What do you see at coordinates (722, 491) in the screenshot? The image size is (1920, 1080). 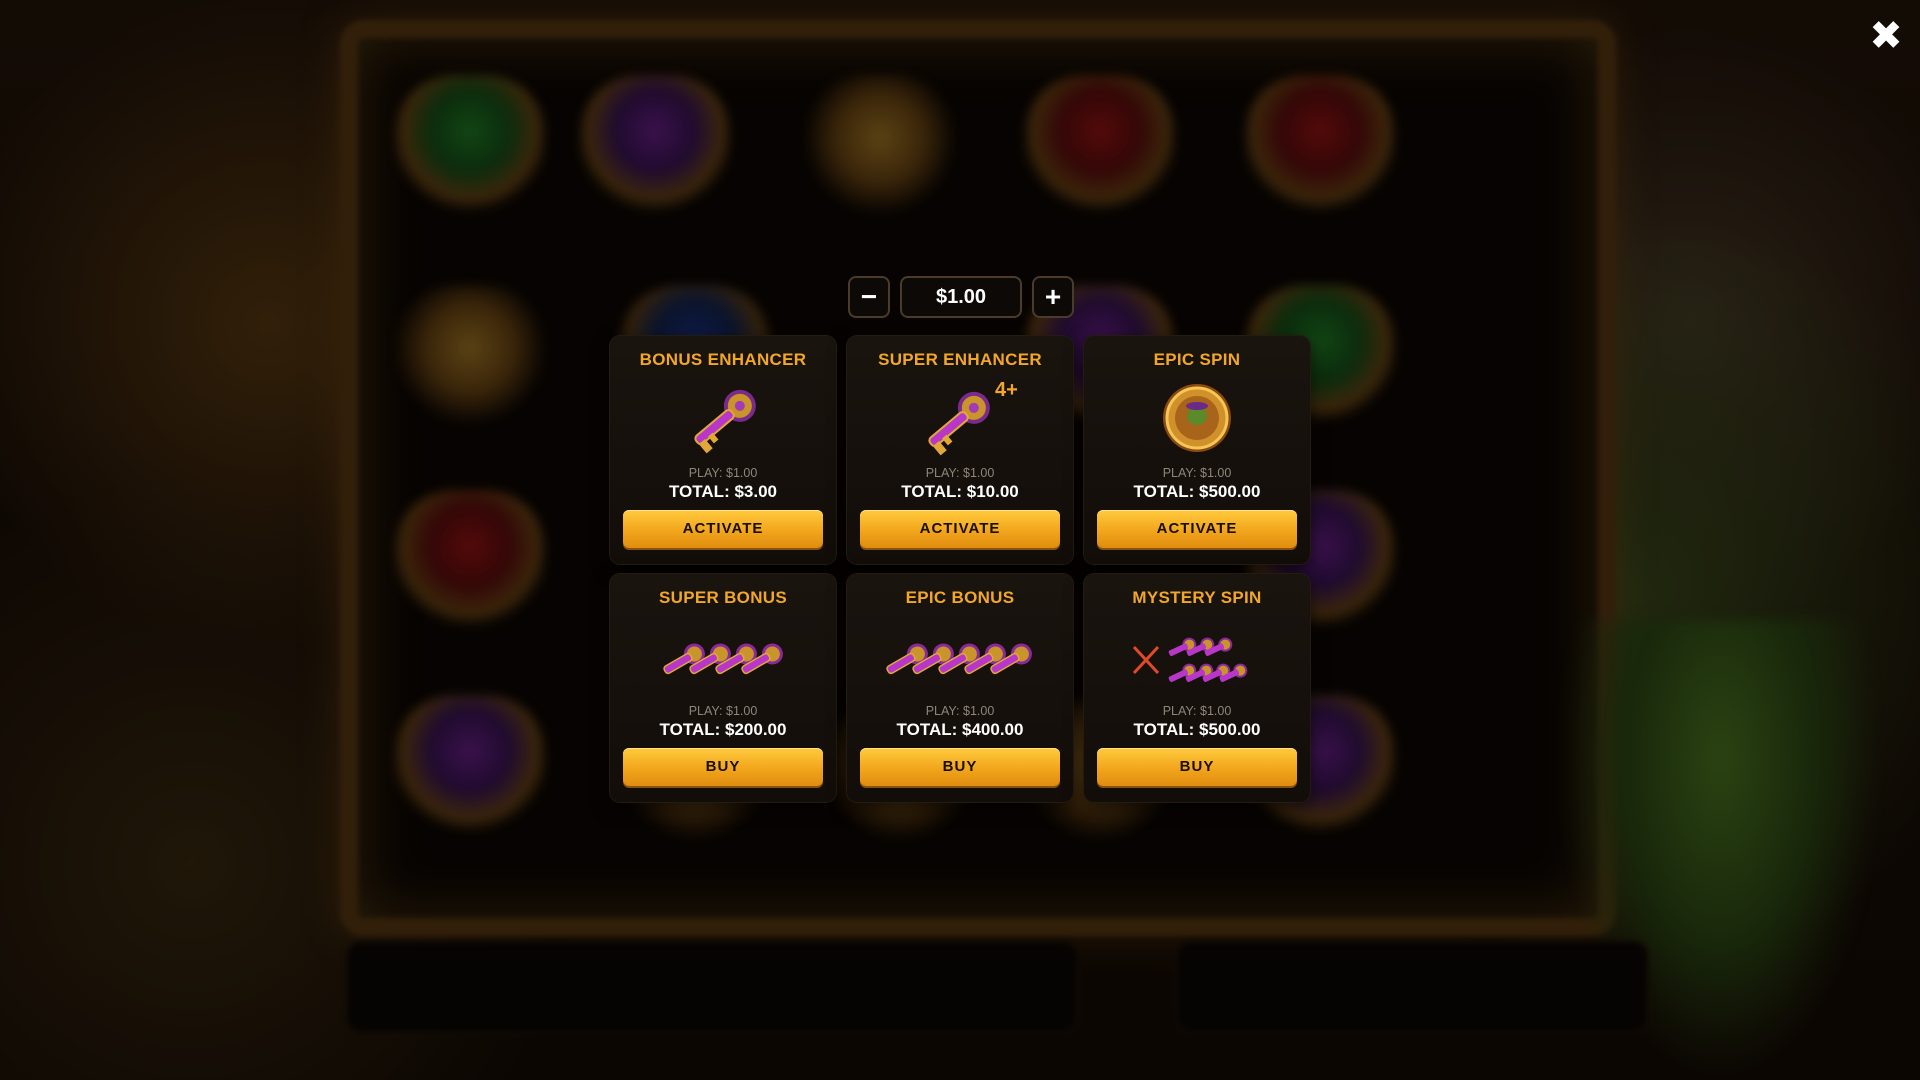 I see `offer-total: TOTAL: $3.00` at bounding box center [722, 491].